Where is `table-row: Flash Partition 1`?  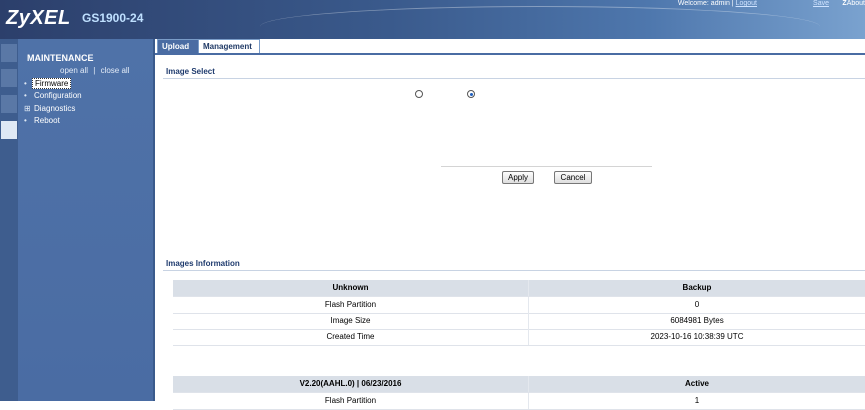
table-row: Flash Partition 1 is located at coordinates (519, 401).